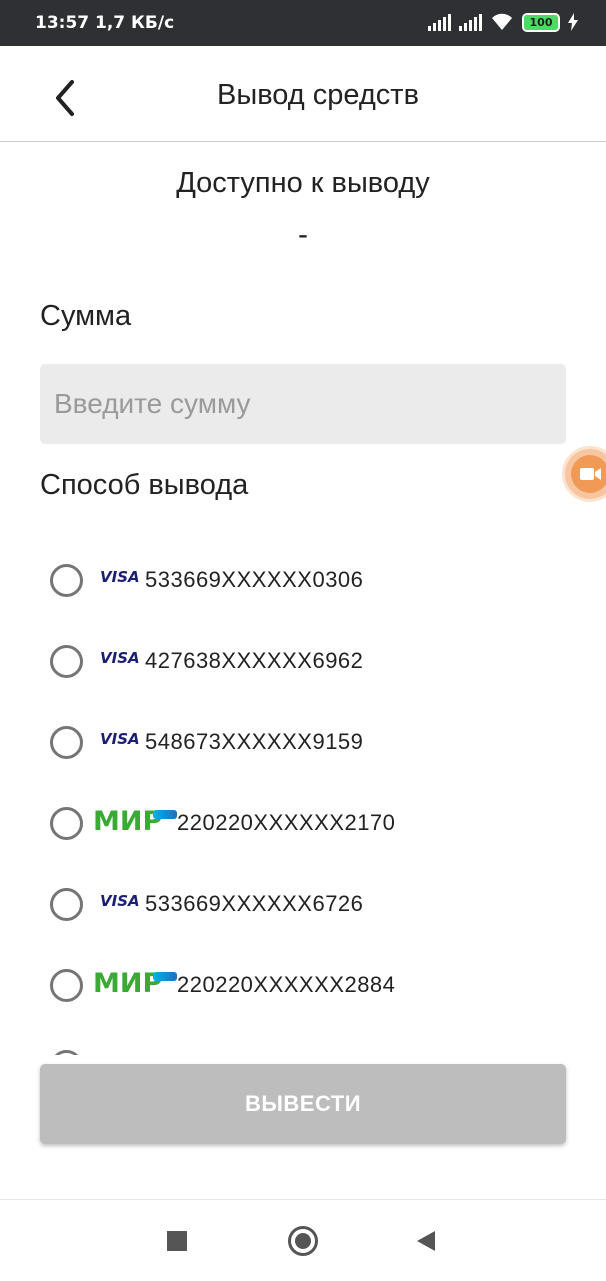  What do you see at coordinates (254, 660) in the screenshot?
I see `card-number: 427638XXXXXX6962` at bounding box center [254, 660].